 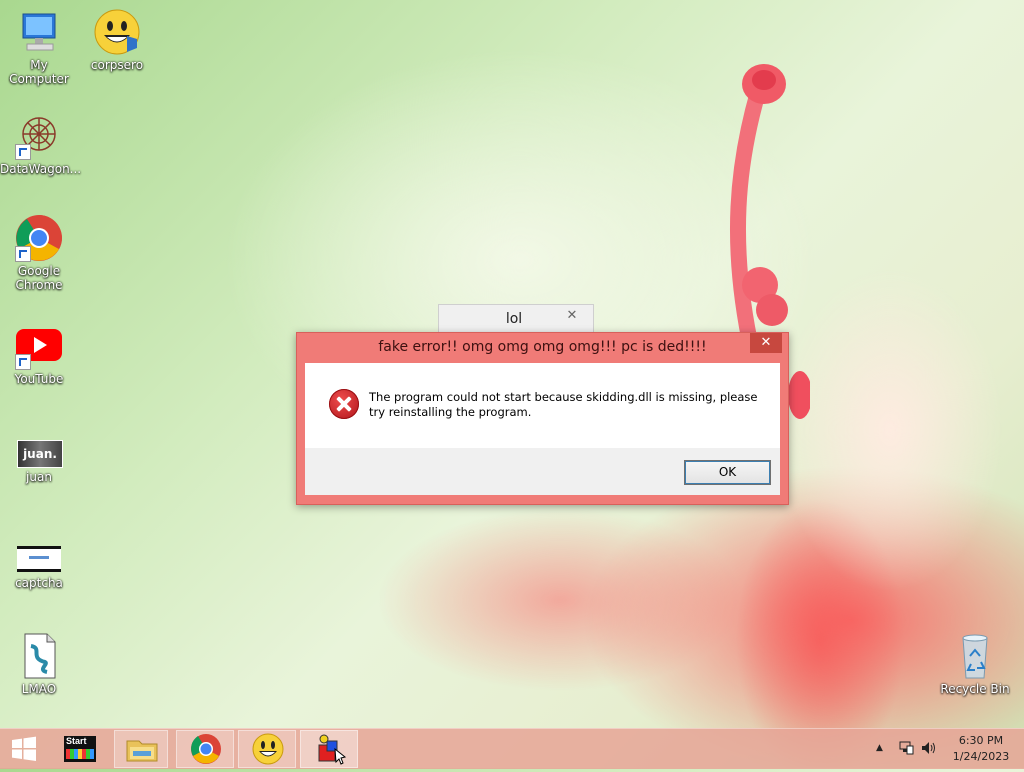 I want to click on icon-label: corpsero, so click(x=117, y=65).